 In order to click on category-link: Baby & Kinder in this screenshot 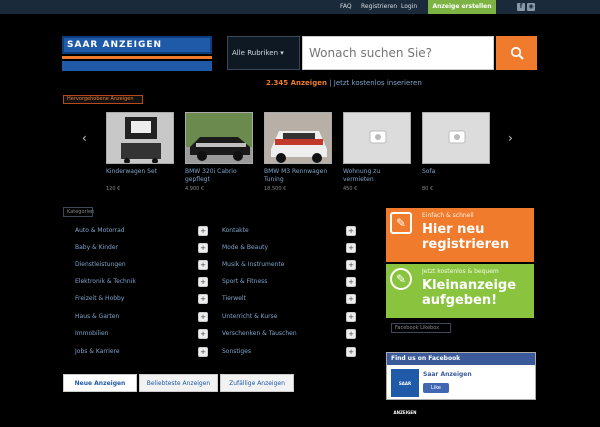, I will do `click(96, 248)`.